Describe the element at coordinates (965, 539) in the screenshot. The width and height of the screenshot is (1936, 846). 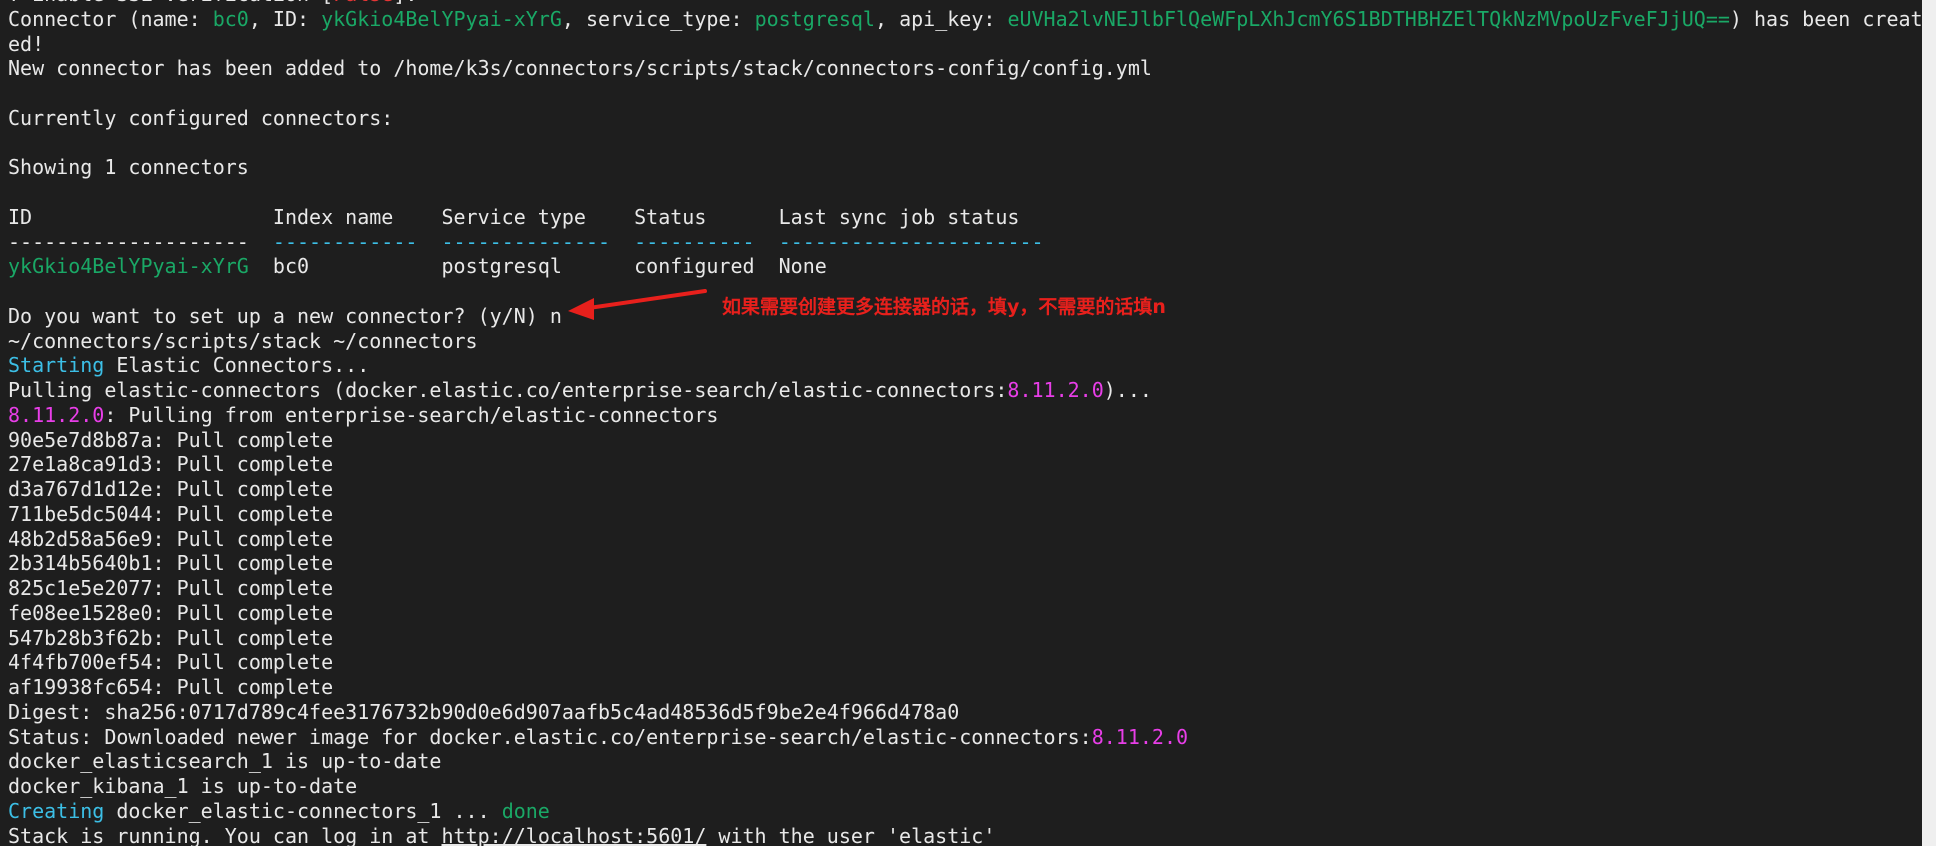
I see `terminal-line: 48b2d58a56e9: Pull complete` at that location.